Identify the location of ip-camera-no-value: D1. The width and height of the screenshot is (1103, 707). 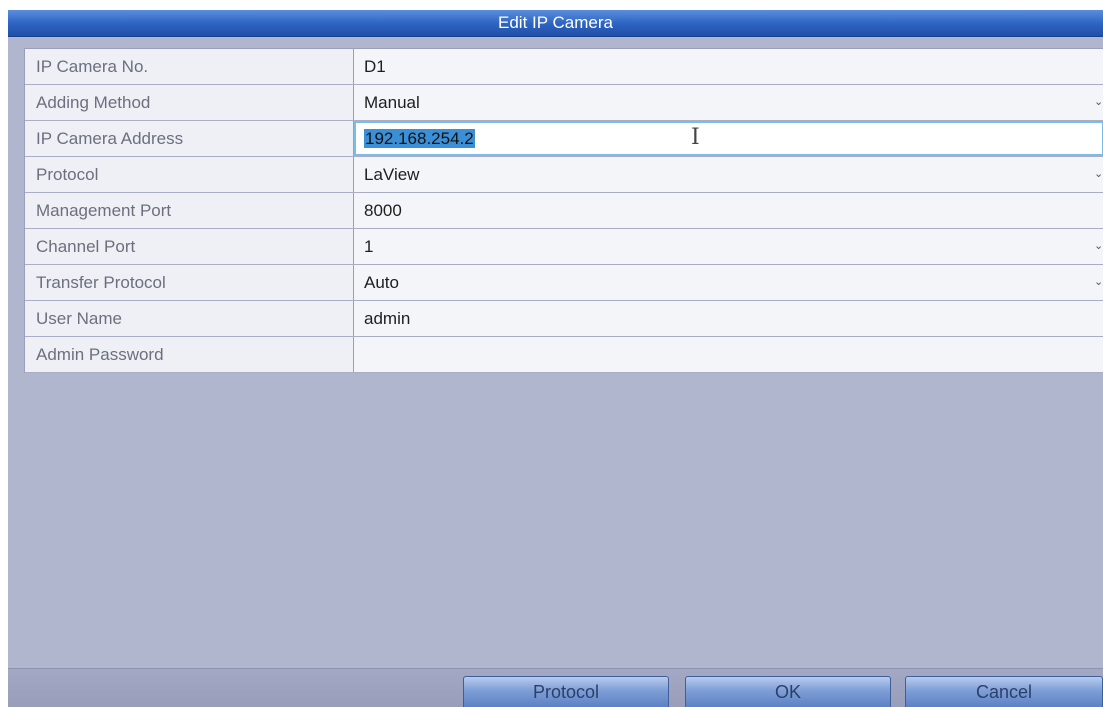
(728, 66).